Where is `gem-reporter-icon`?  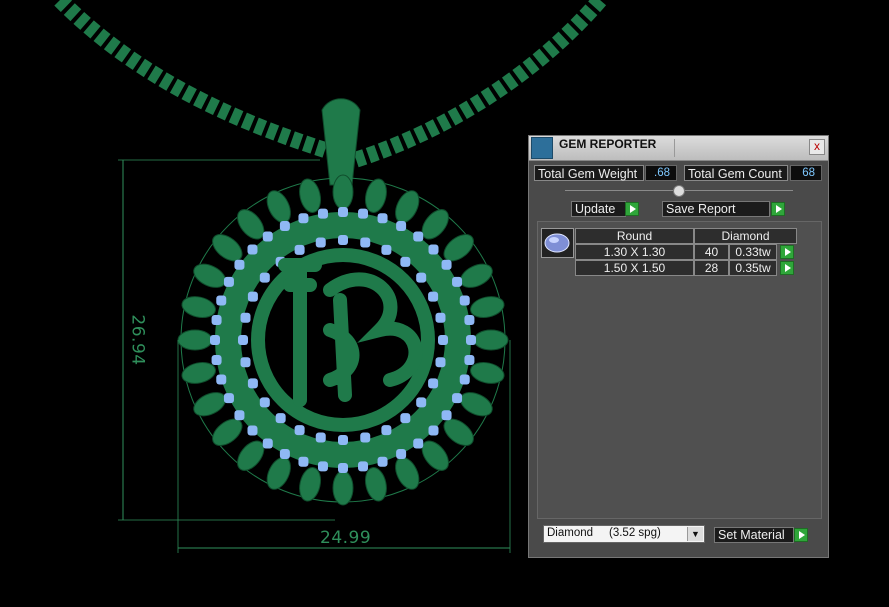 gem-reporter-icon is located at coordinates (542, 148).